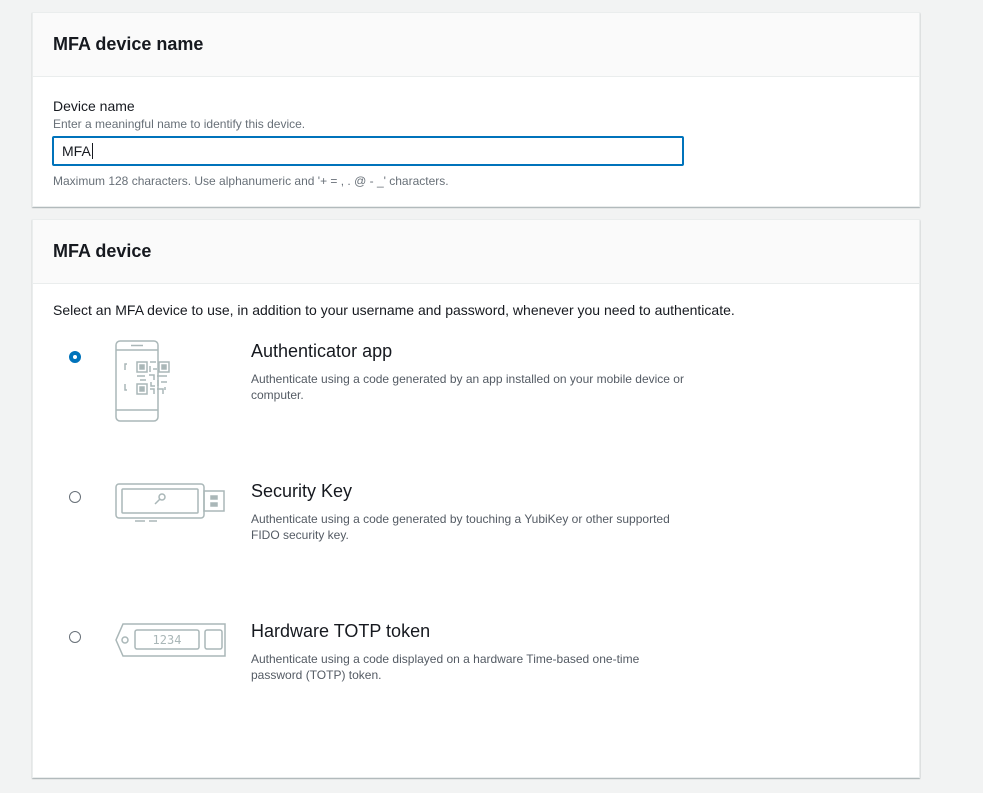  What do you see at coordinates (341, 631) in the screenshot?
I see `option-title: Hardware TOTP token` at bounding box center [341, 631].